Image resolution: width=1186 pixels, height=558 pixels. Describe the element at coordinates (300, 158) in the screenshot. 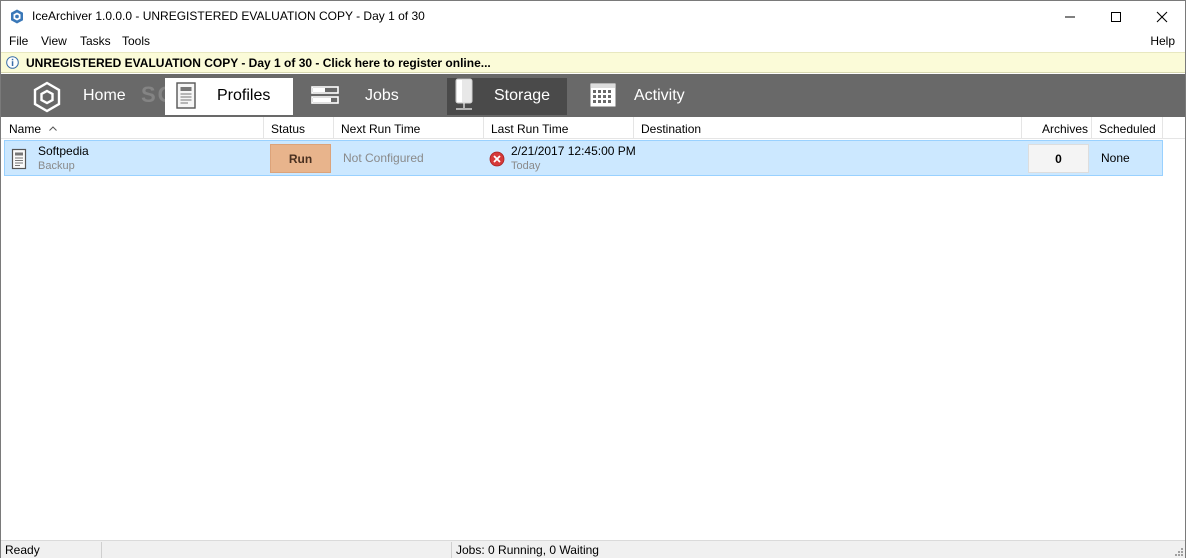

I see `run-button: Run` at that location.